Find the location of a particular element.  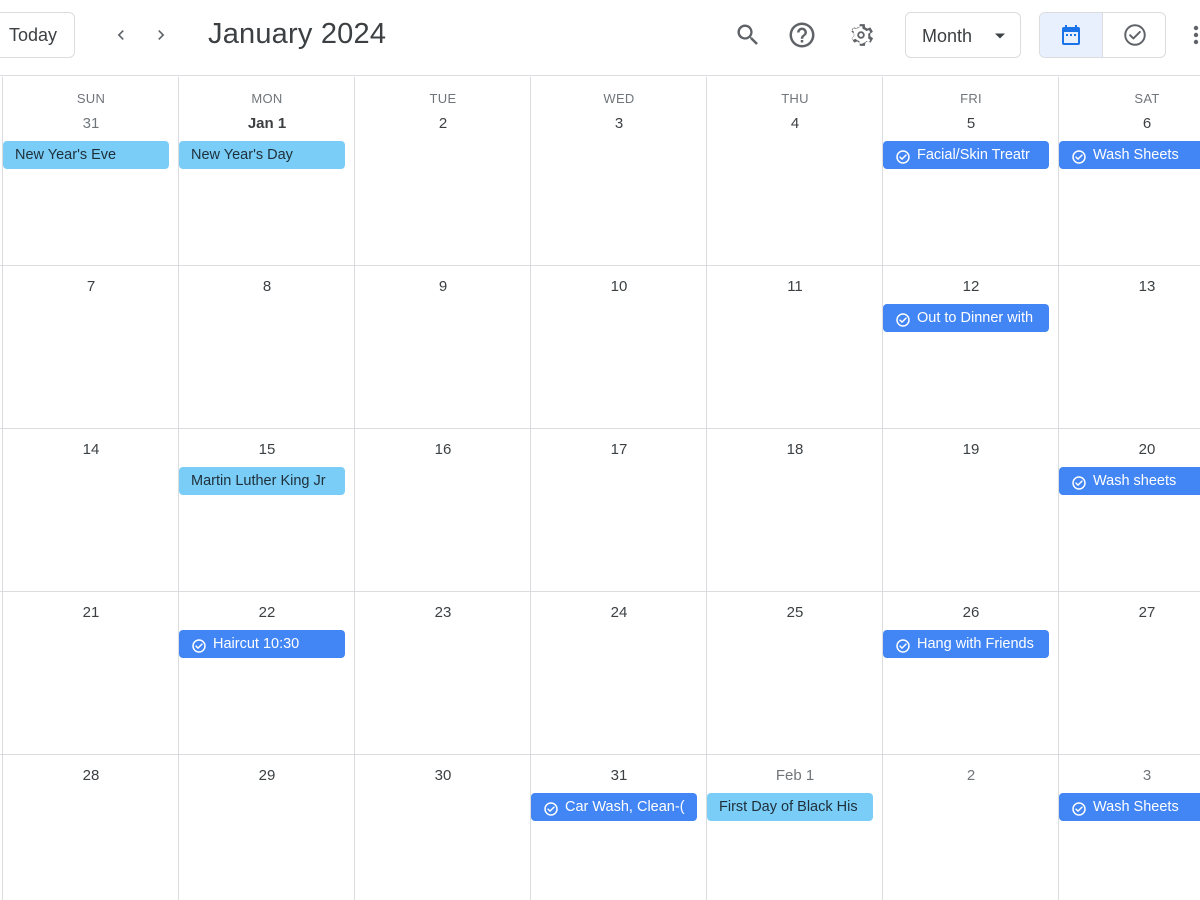

holiday-event-chip: New Year's Eve is located at coordinates (86, 155).